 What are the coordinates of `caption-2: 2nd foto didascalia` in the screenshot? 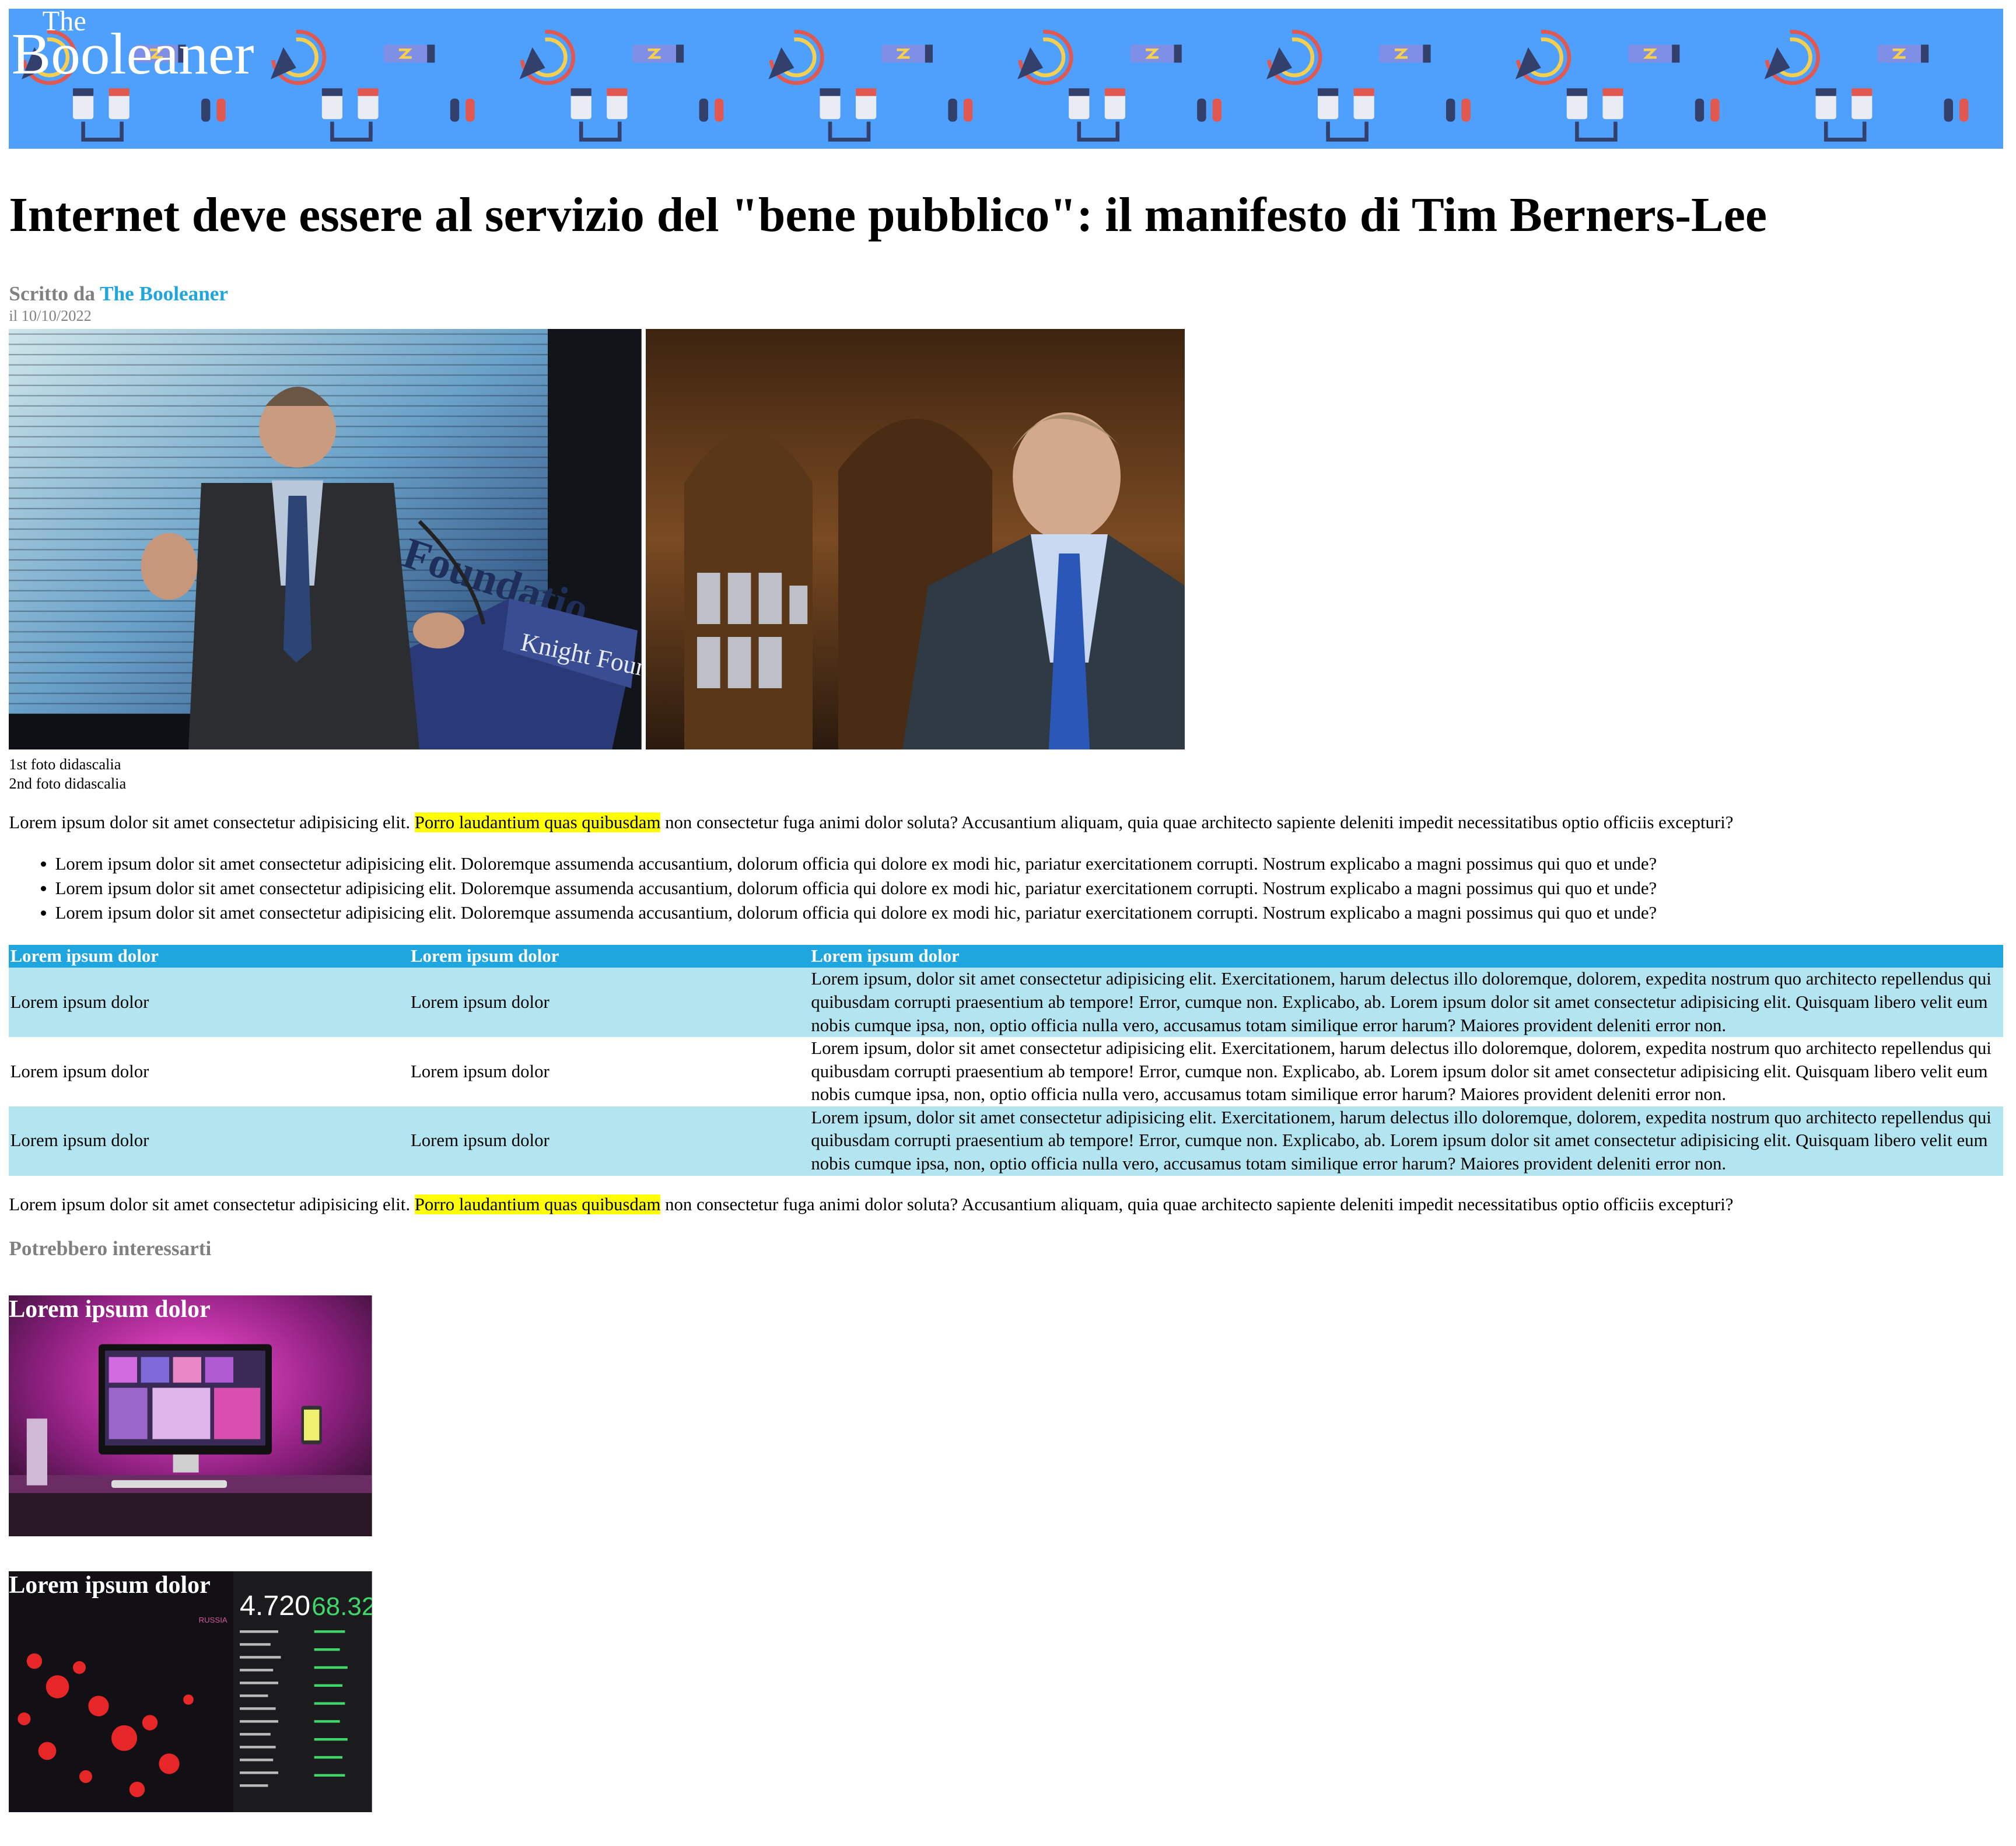 It's located at (68, 784).